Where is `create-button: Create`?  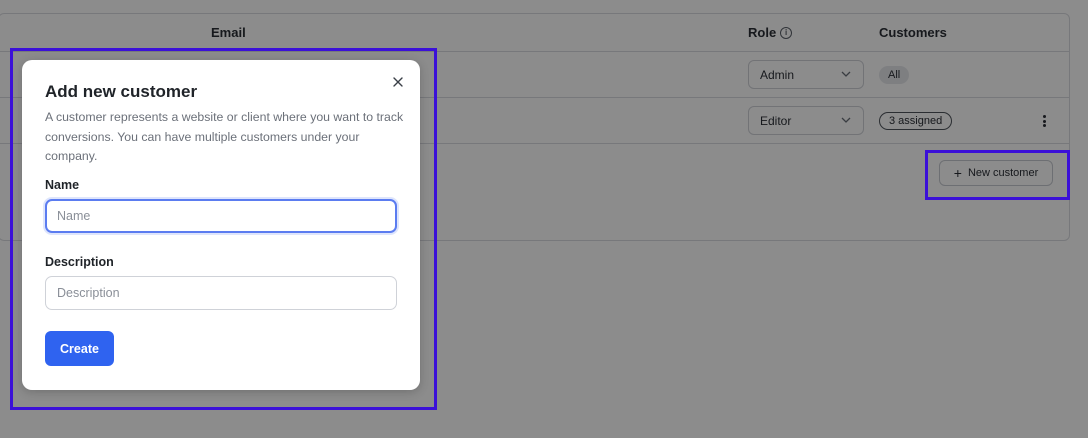 create-button: Create is located at coordinates (79, 348).